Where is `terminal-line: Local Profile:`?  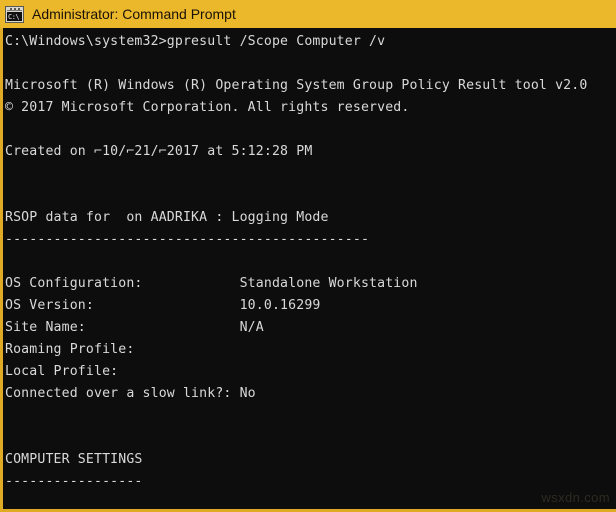
terminal-line: Local Profile: is located at coordinates (62, 371).